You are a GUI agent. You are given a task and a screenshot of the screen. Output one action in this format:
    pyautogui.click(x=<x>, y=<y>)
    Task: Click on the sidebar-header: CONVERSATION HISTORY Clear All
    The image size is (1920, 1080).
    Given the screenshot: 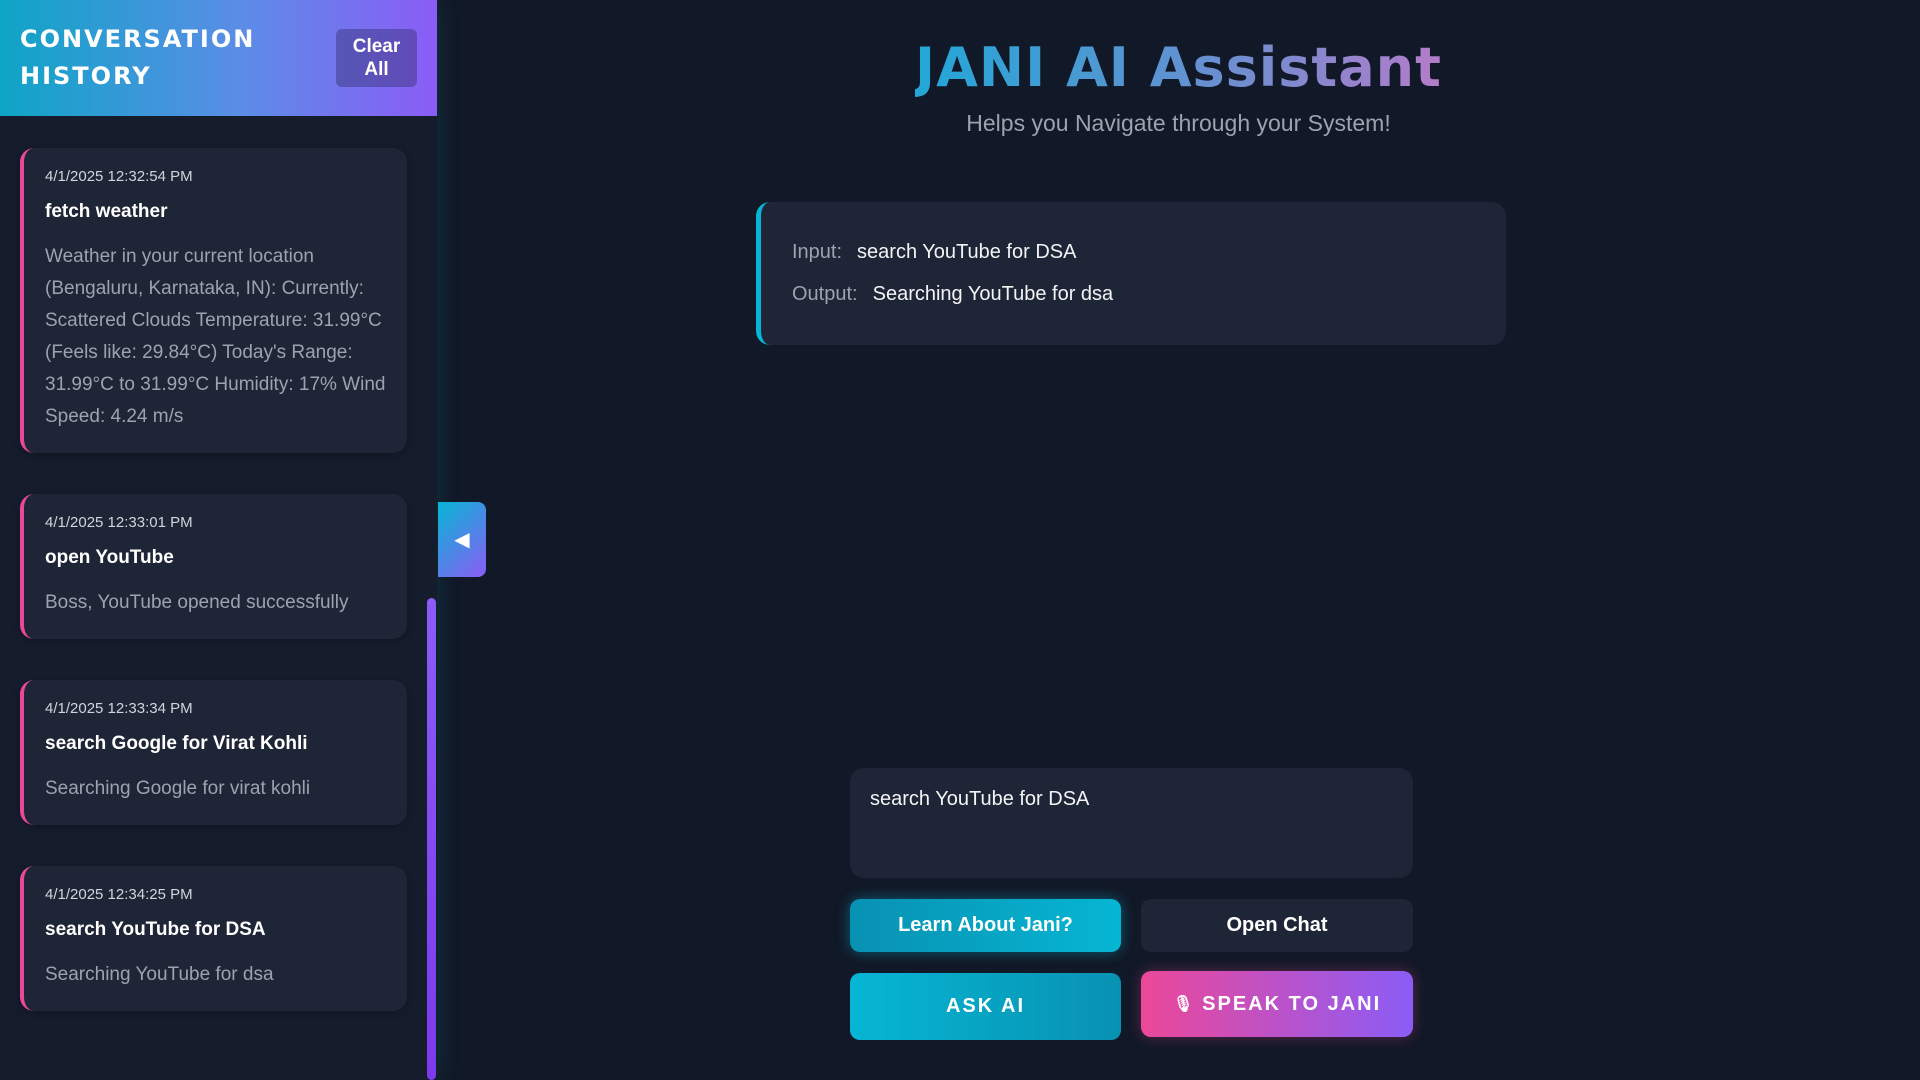 What is the action you would take?
    pyautogui.click(x=218, y=58)
    